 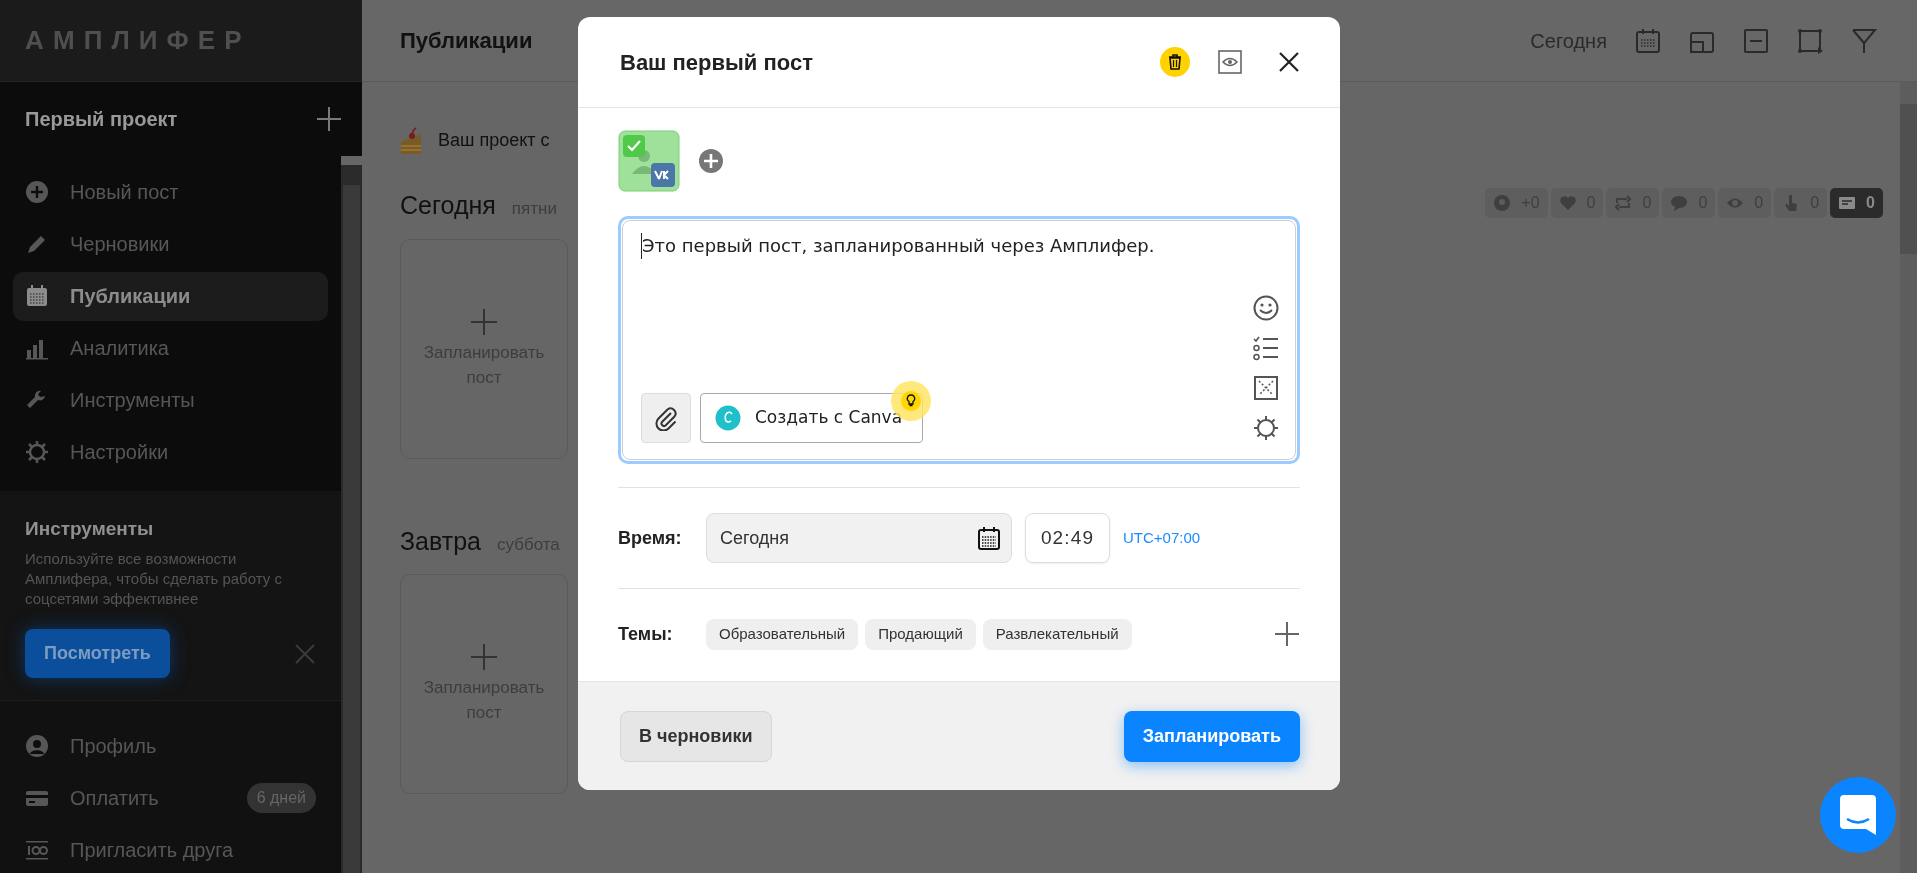 What do you see at coordinates (170, 348) in the screenshot?
I see `nav-item: Аналитика` at bounding box center [170, 348].